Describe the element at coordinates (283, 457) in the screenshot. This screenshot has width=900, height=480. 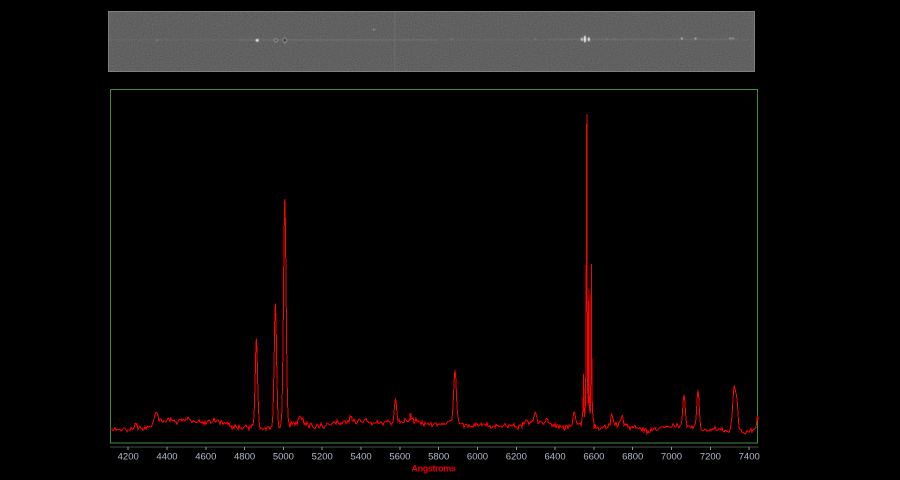
I see `svg-text: 5000` at that location.